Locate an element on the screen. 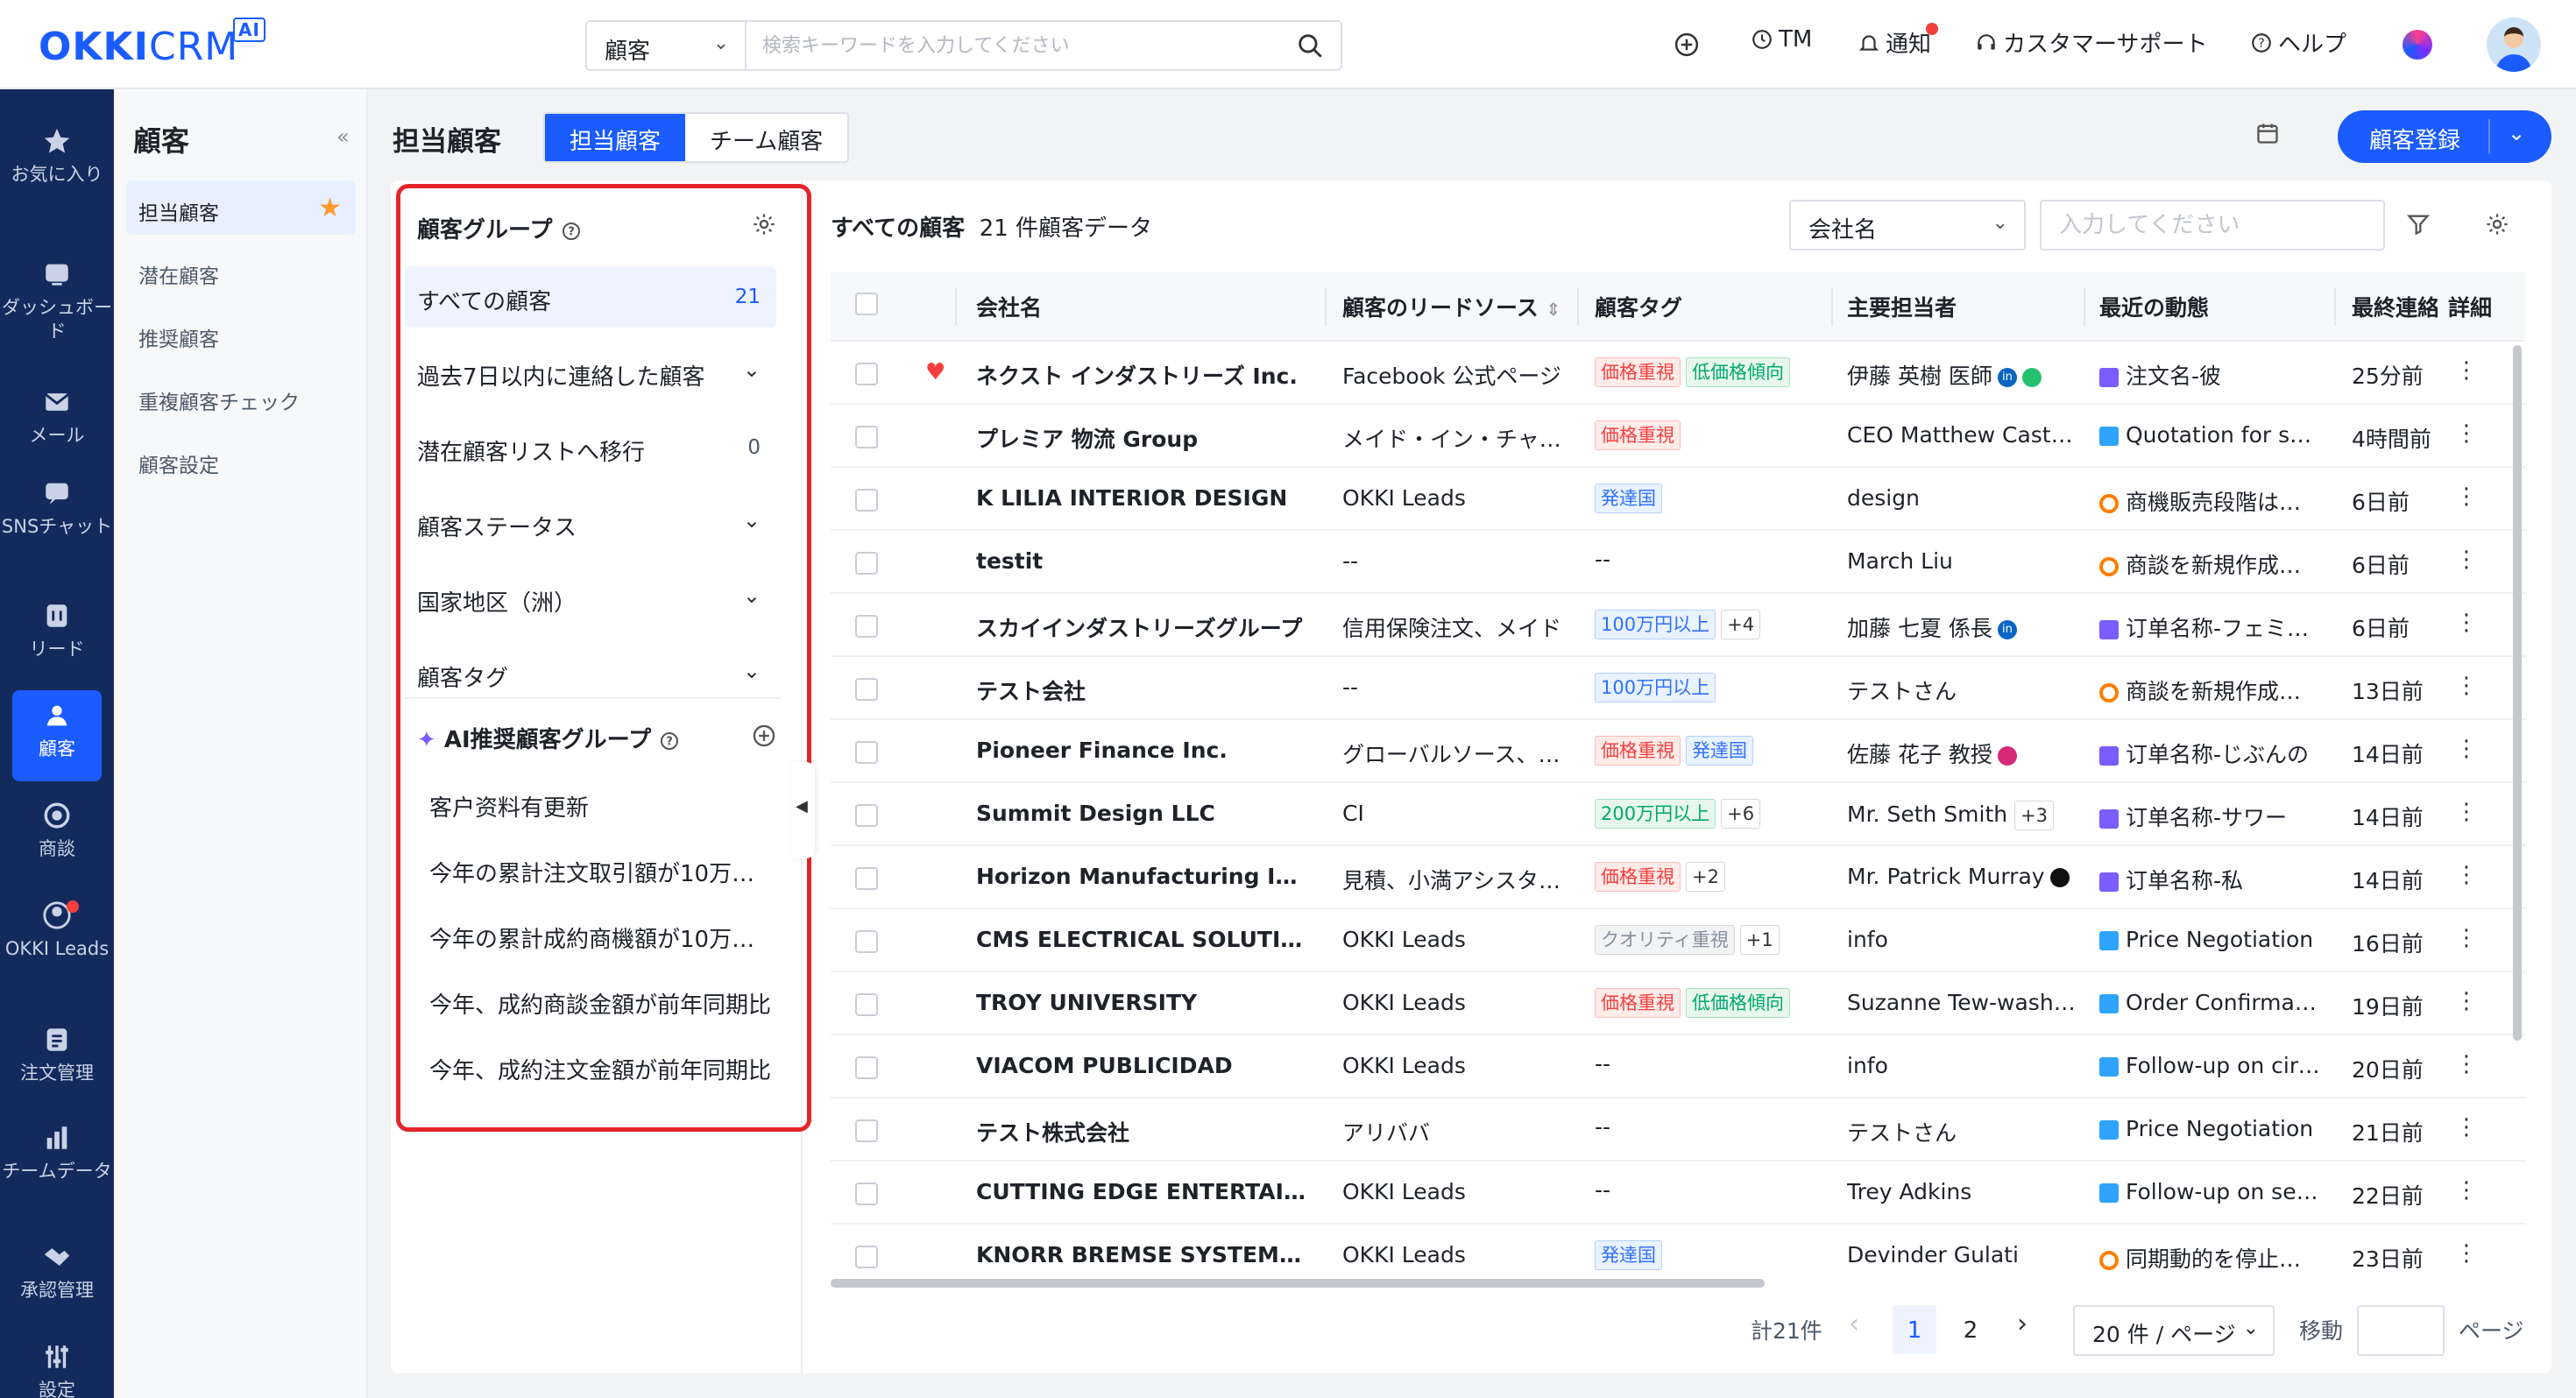  filter-funnel-icon is located at coordinates (2418, 224).